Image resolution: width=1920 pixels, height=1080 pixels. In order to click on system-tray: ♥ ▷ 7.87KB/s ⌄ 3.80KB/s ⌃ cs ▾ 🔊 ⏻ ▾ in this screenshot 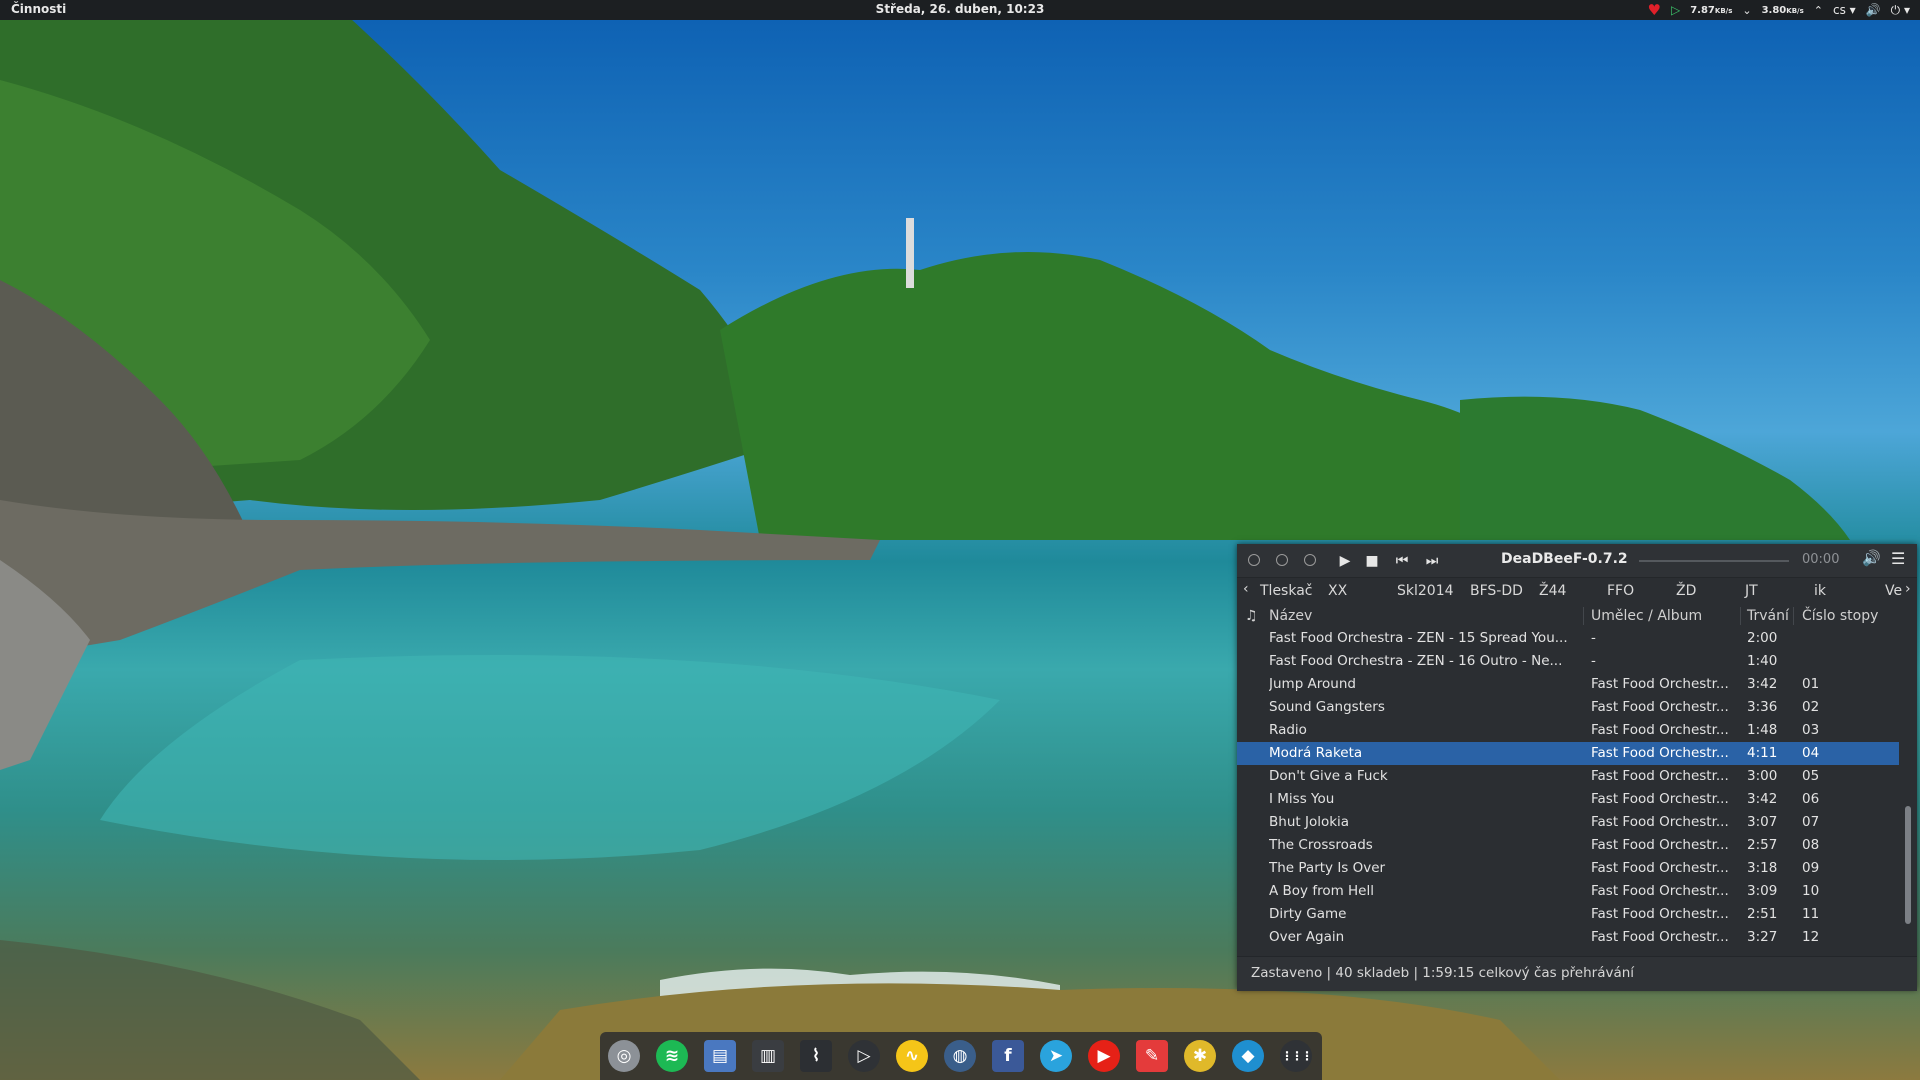, I will do `click(1779, 10)`.